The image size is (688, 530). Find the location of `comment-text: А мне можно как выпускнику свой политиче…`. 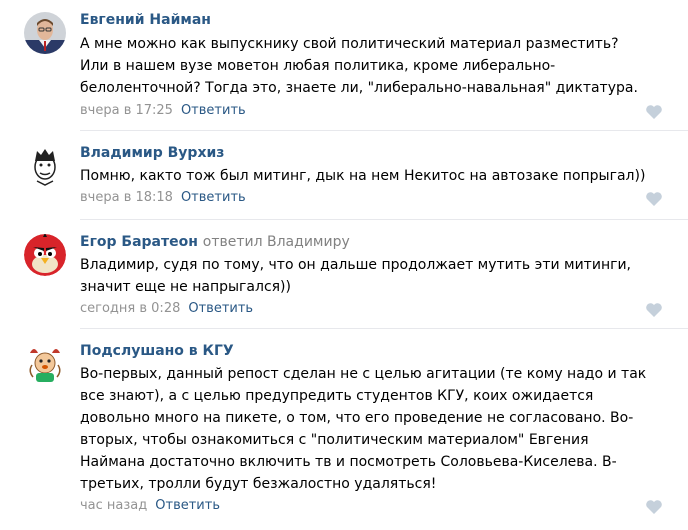

comment-text: А мне можно как выпускнику свой политиче… is located at coordinates (375, 66).